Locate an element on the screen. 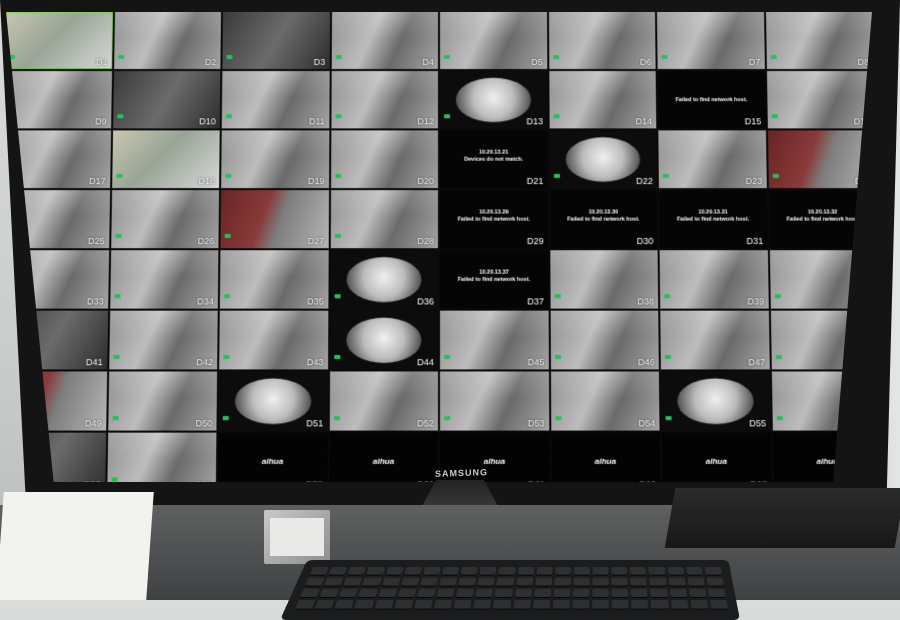 The width and height of the screenshot is (900, 620). camera-tile-d45: D45 is located at coordinates (494, 340).